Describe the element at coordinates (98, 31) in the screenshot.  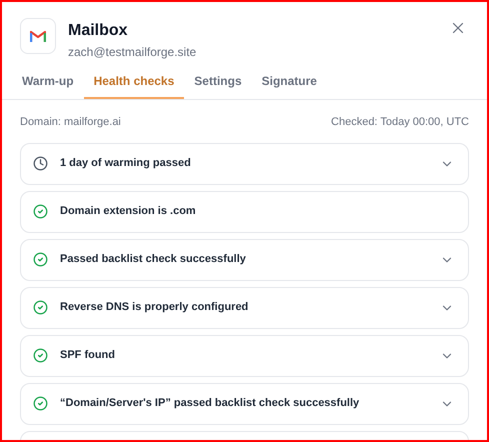
I see `mailbox-title: Mailbox` at that location.